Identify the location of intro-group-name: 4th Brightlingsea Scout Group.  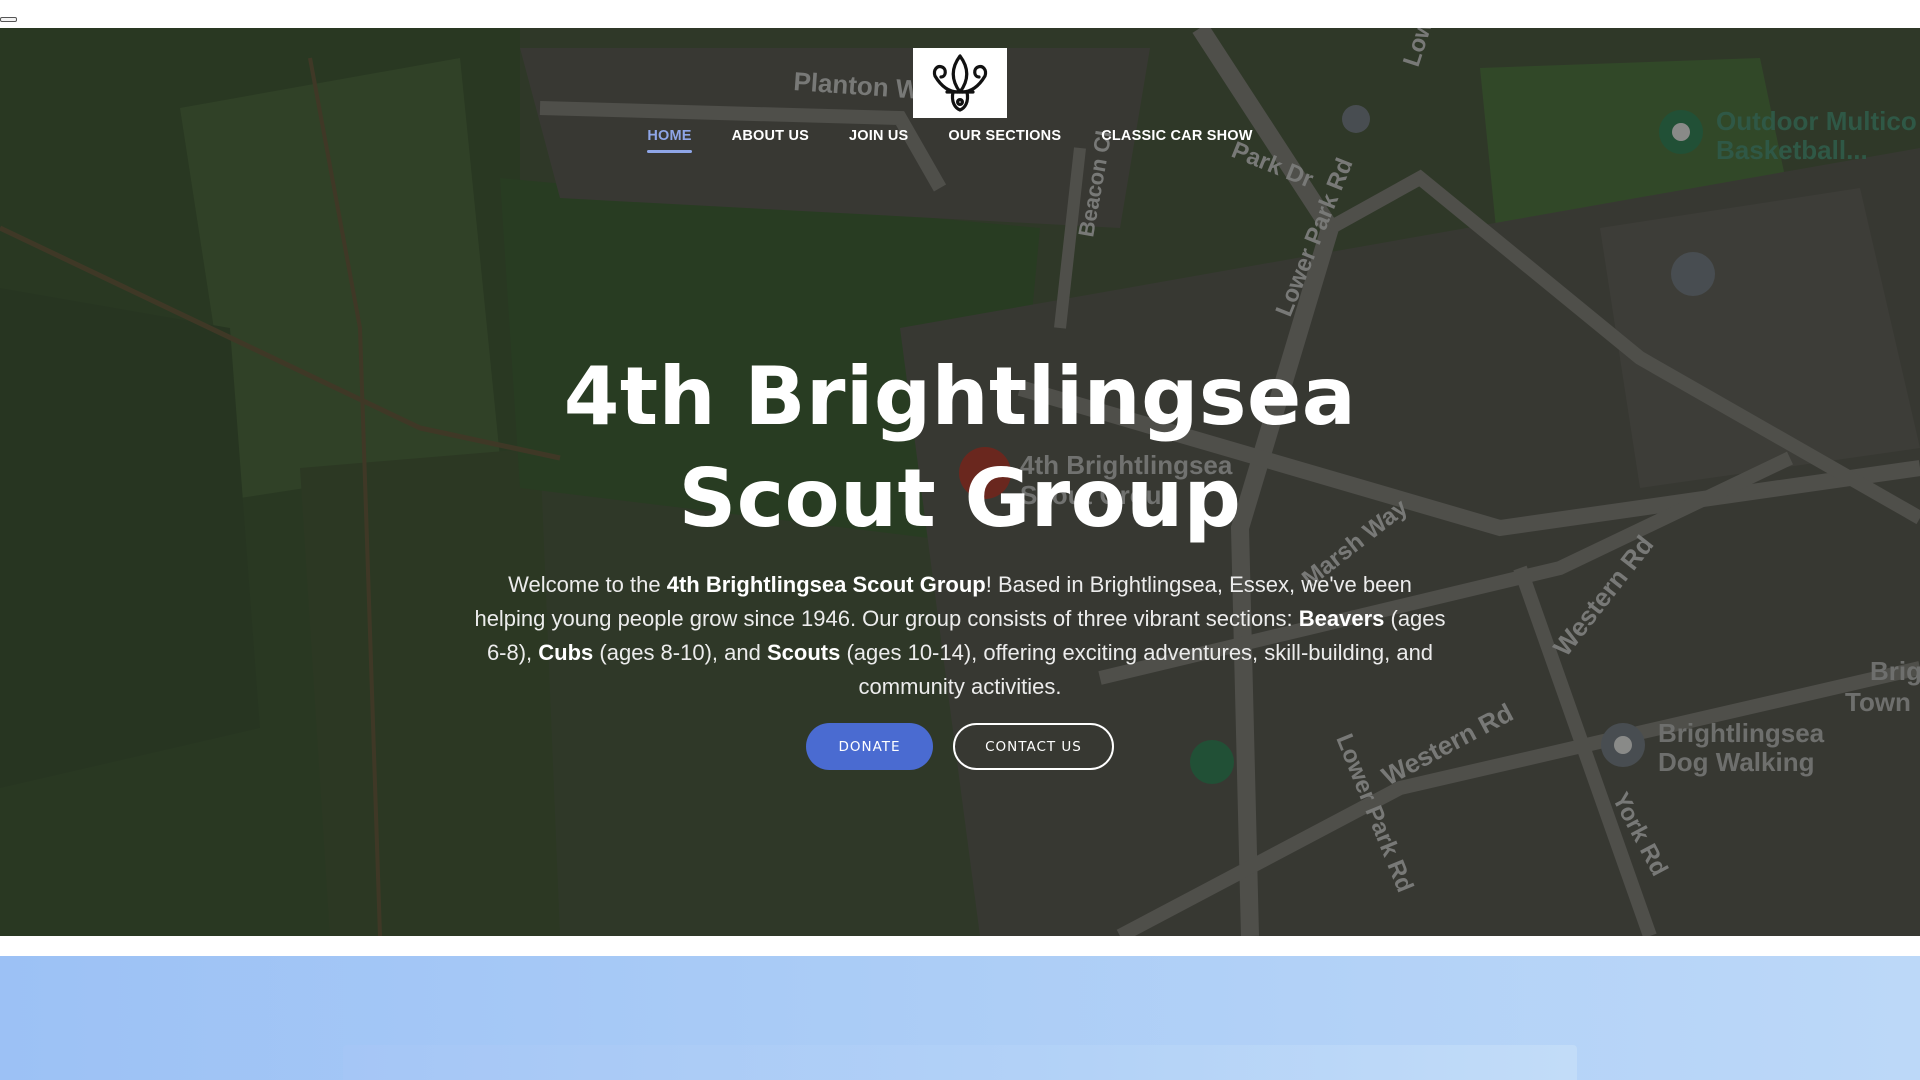
(826, 584).